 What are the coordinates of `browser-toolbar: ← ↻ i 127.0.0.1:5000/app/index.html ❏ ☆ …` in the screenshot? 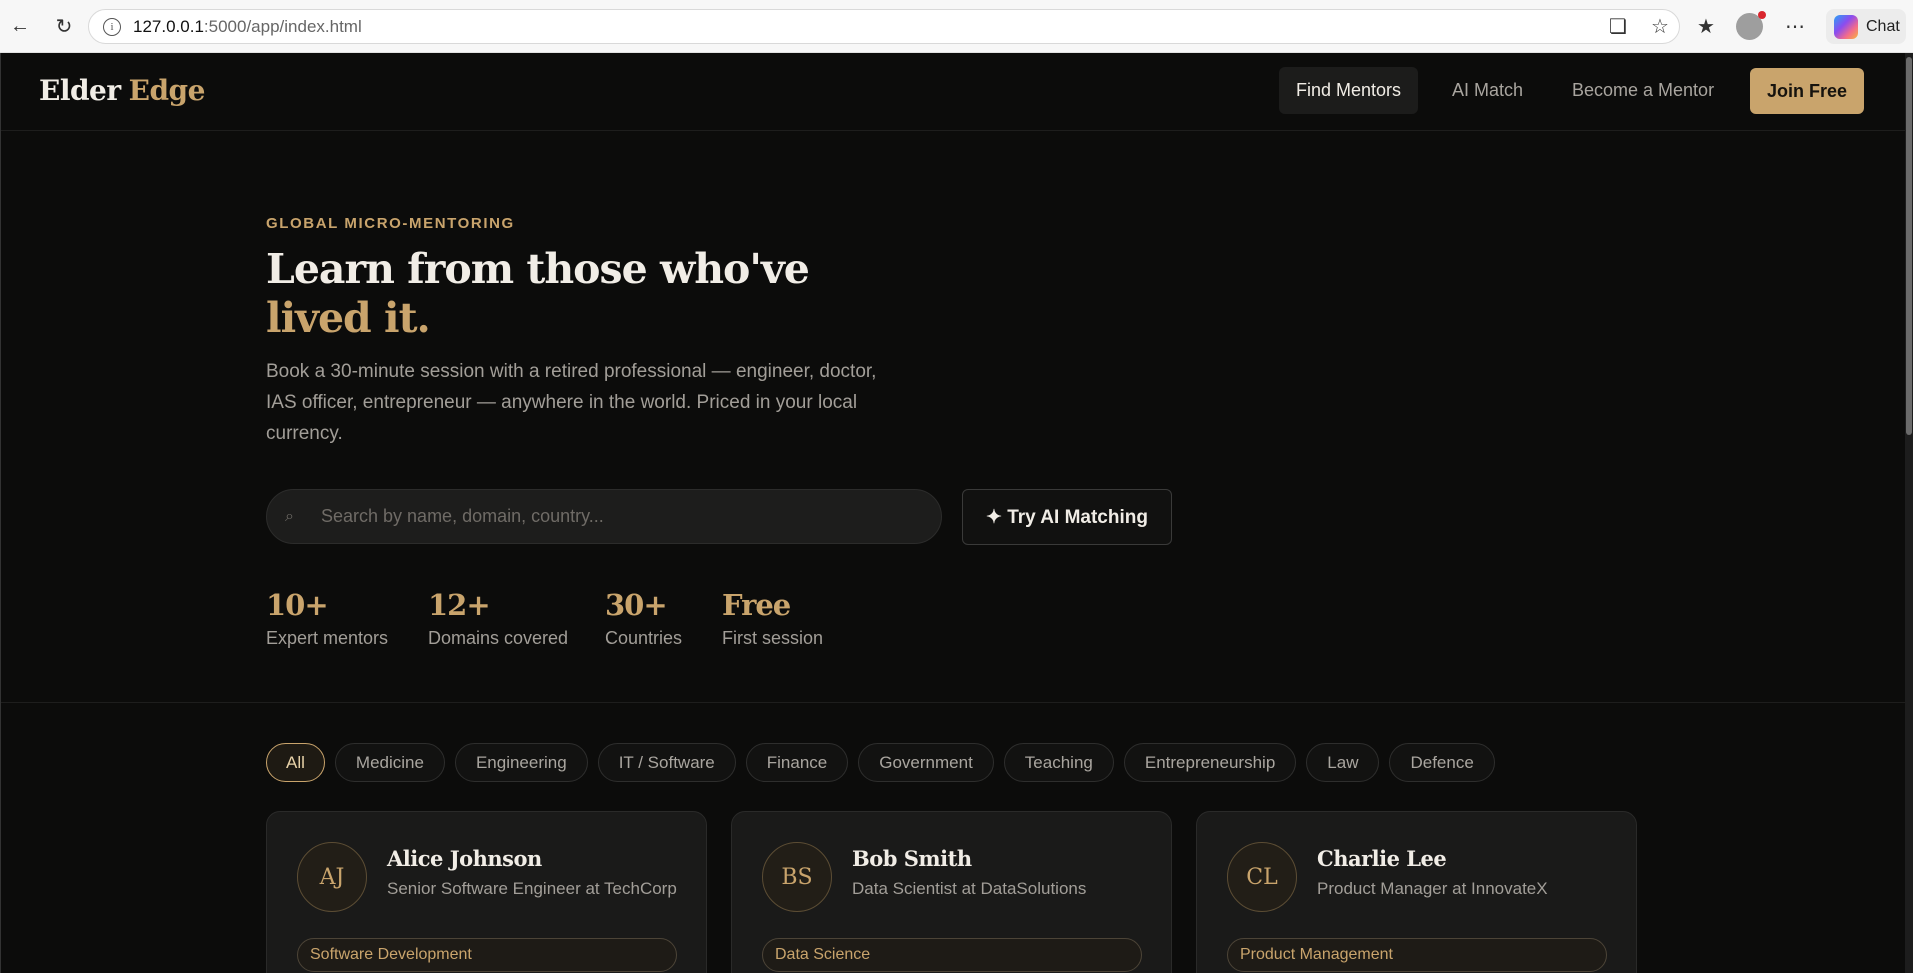 It's located at (956, 26).